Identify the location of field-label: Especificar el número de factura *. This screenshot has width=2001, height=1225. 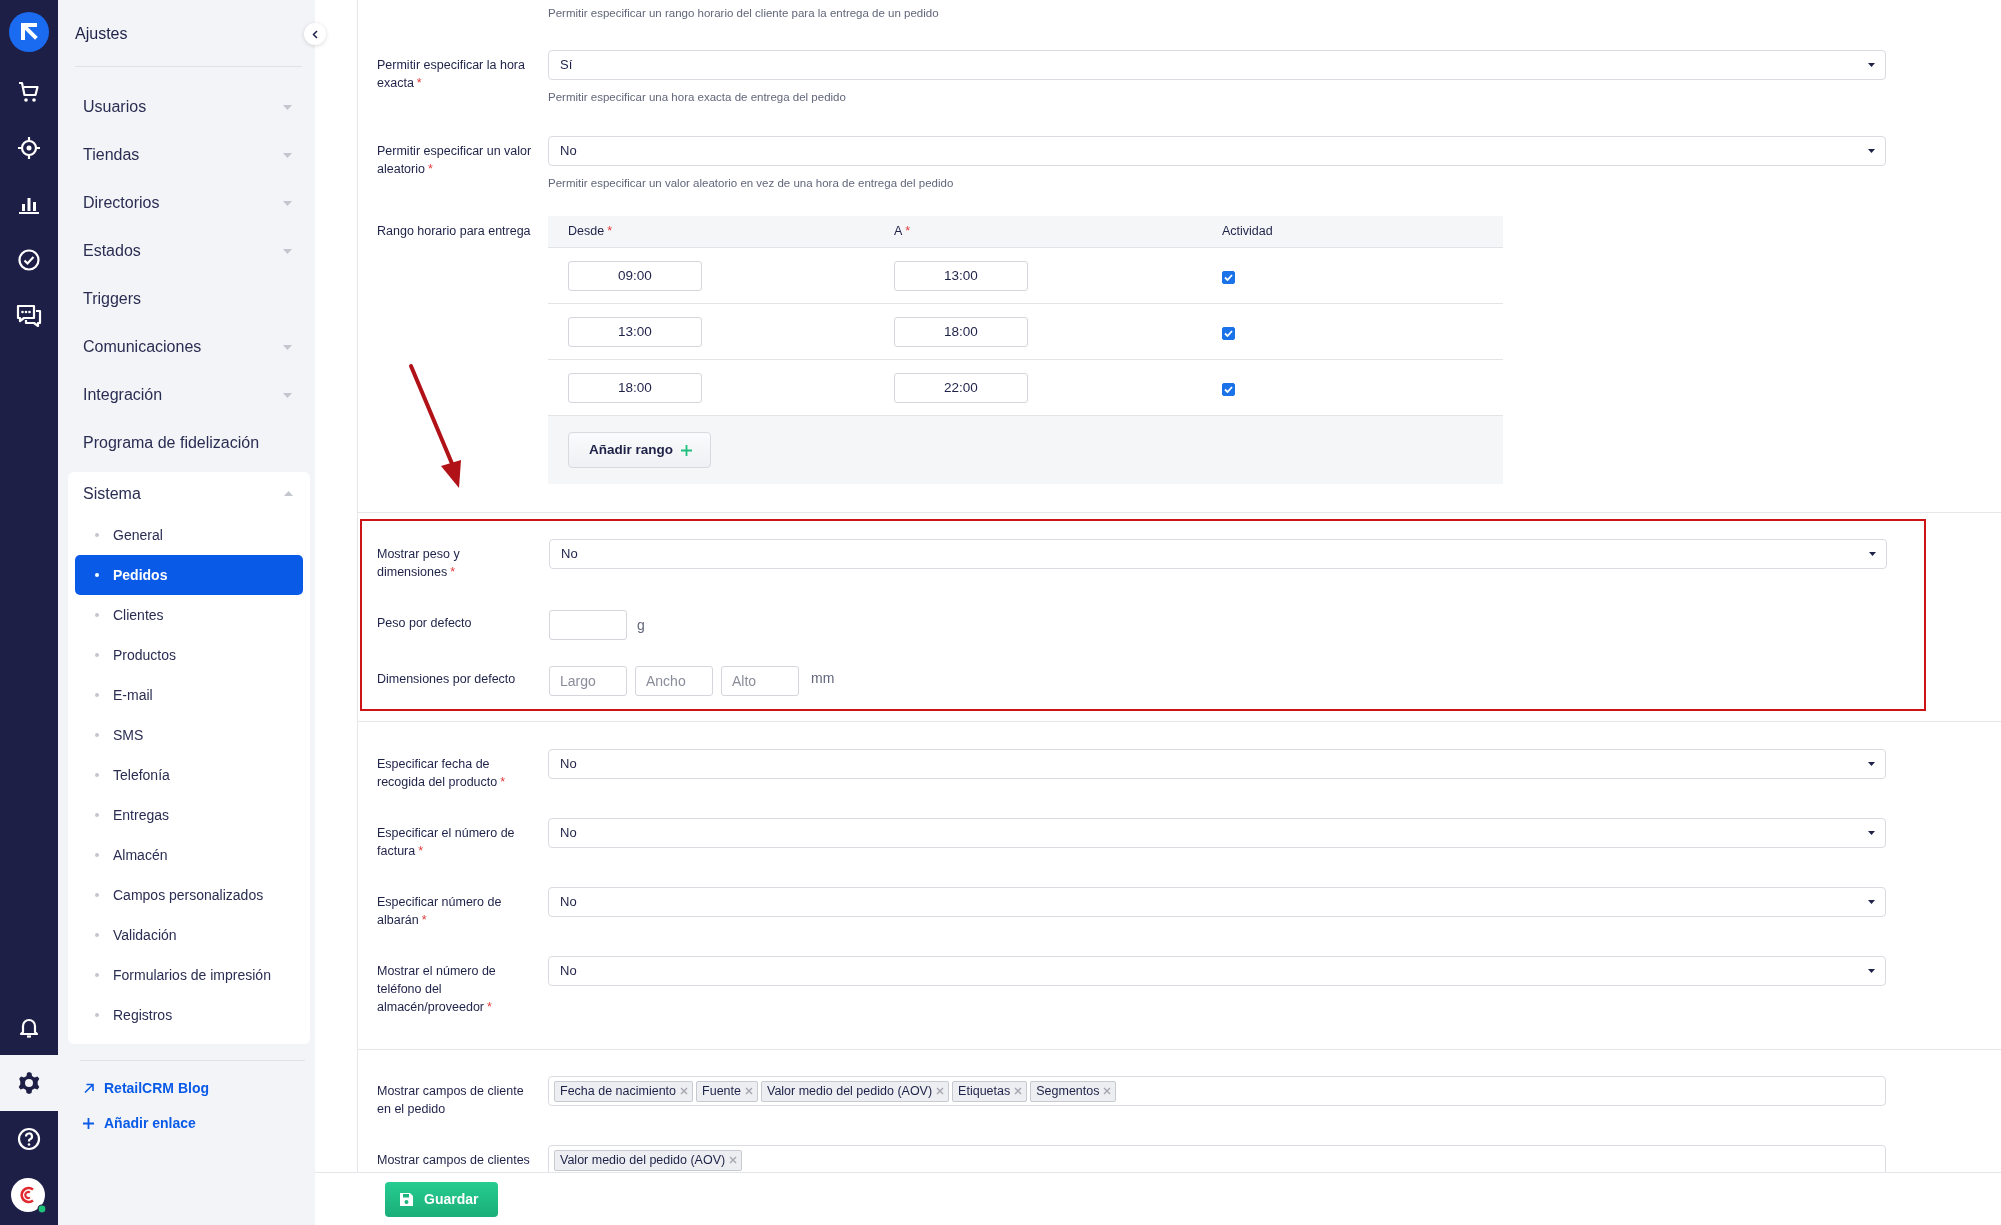
(446, 842).